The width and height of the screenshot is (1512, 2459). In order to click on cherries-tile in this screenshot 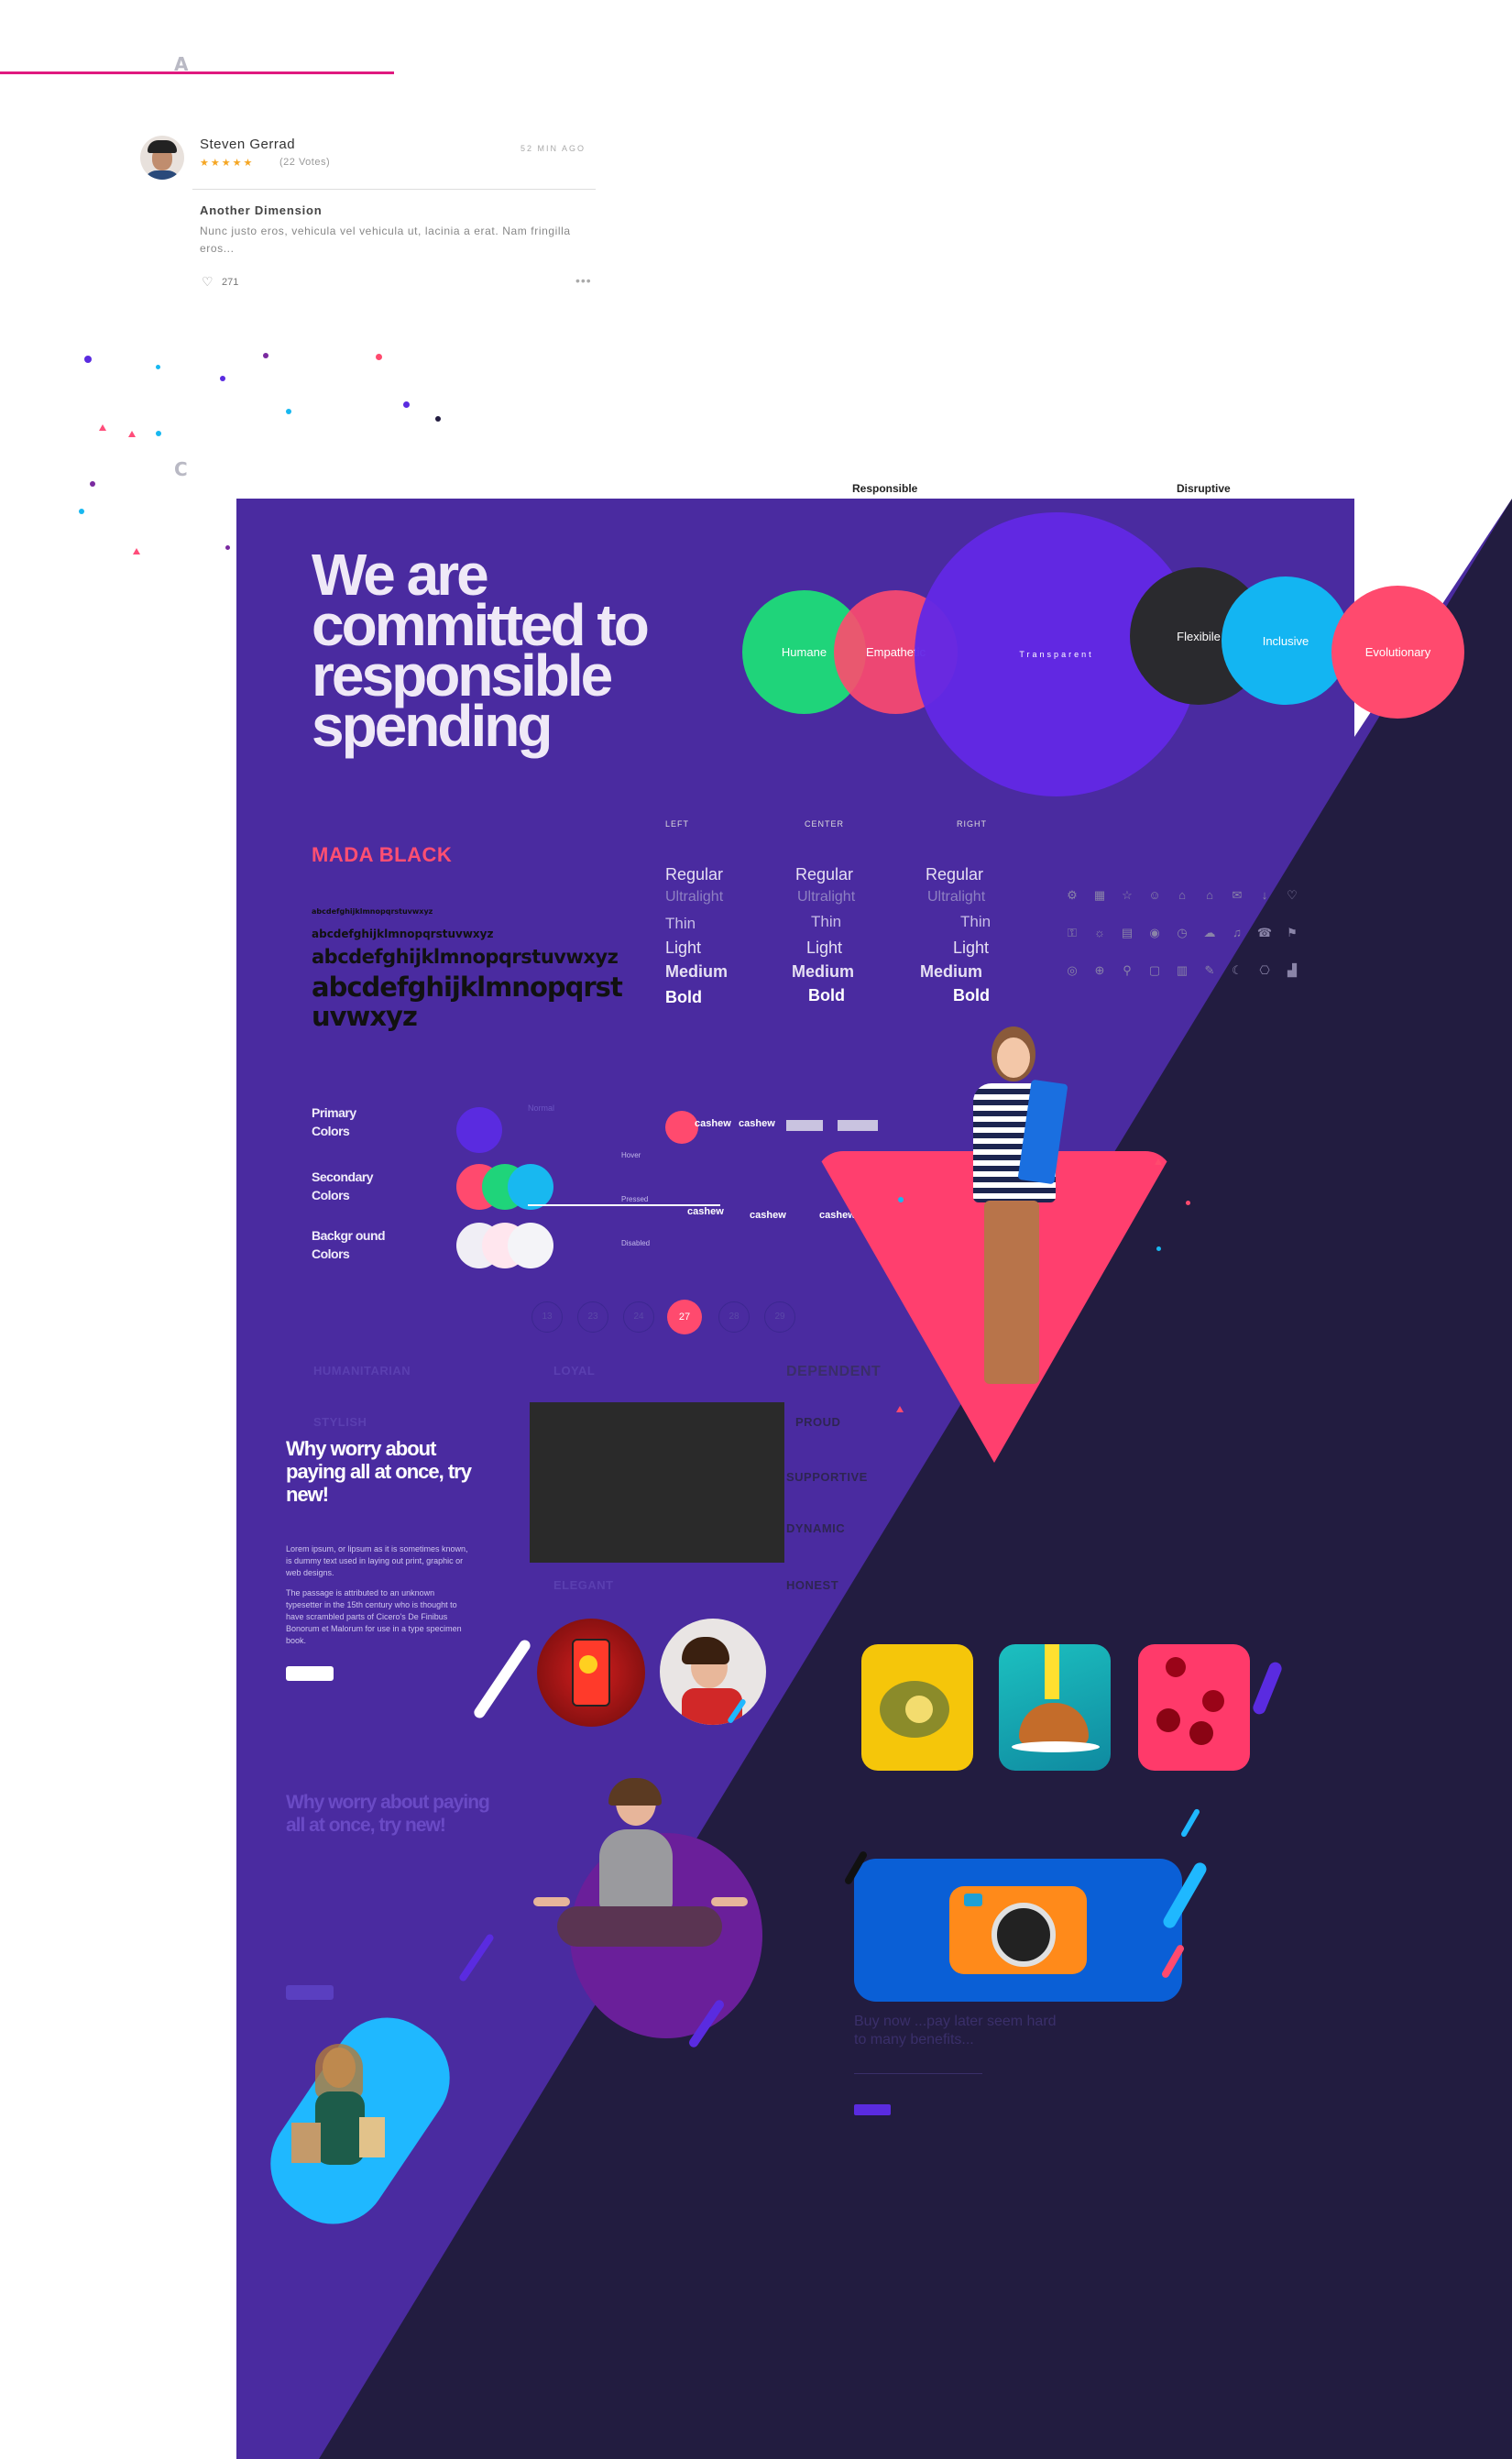, I will do `click(1194, 1707)`.